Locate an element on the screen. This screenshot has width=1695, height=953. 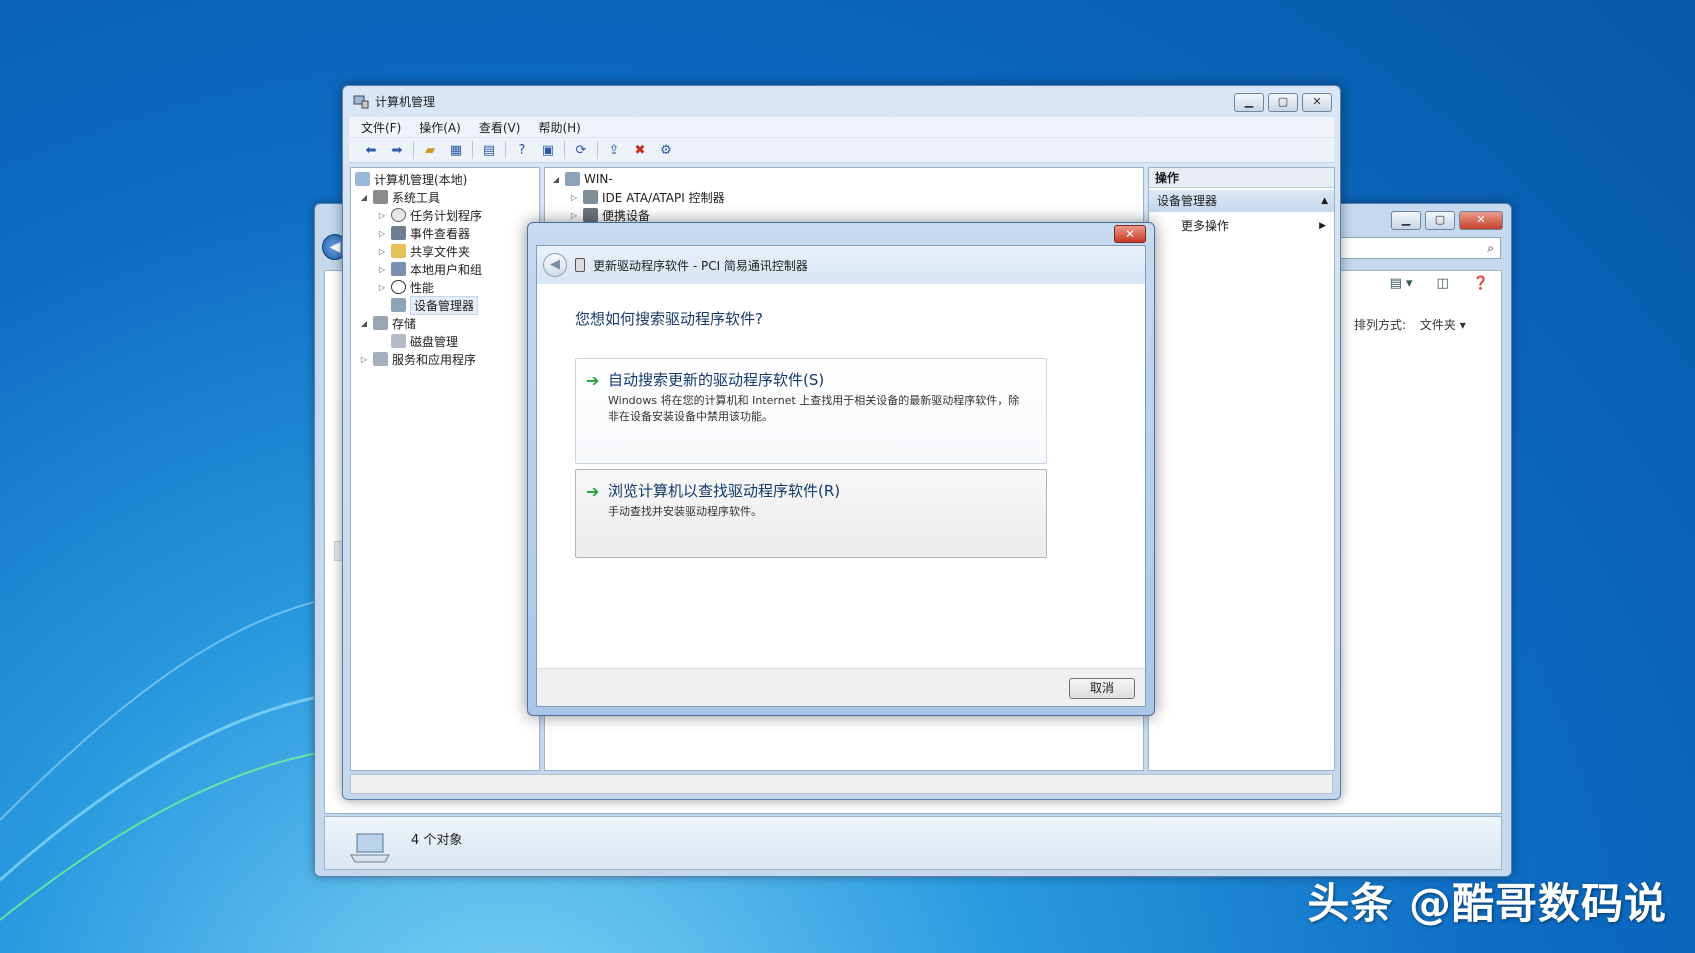
device-computer: ◢ WIN- is located at coordinates (582, 179).